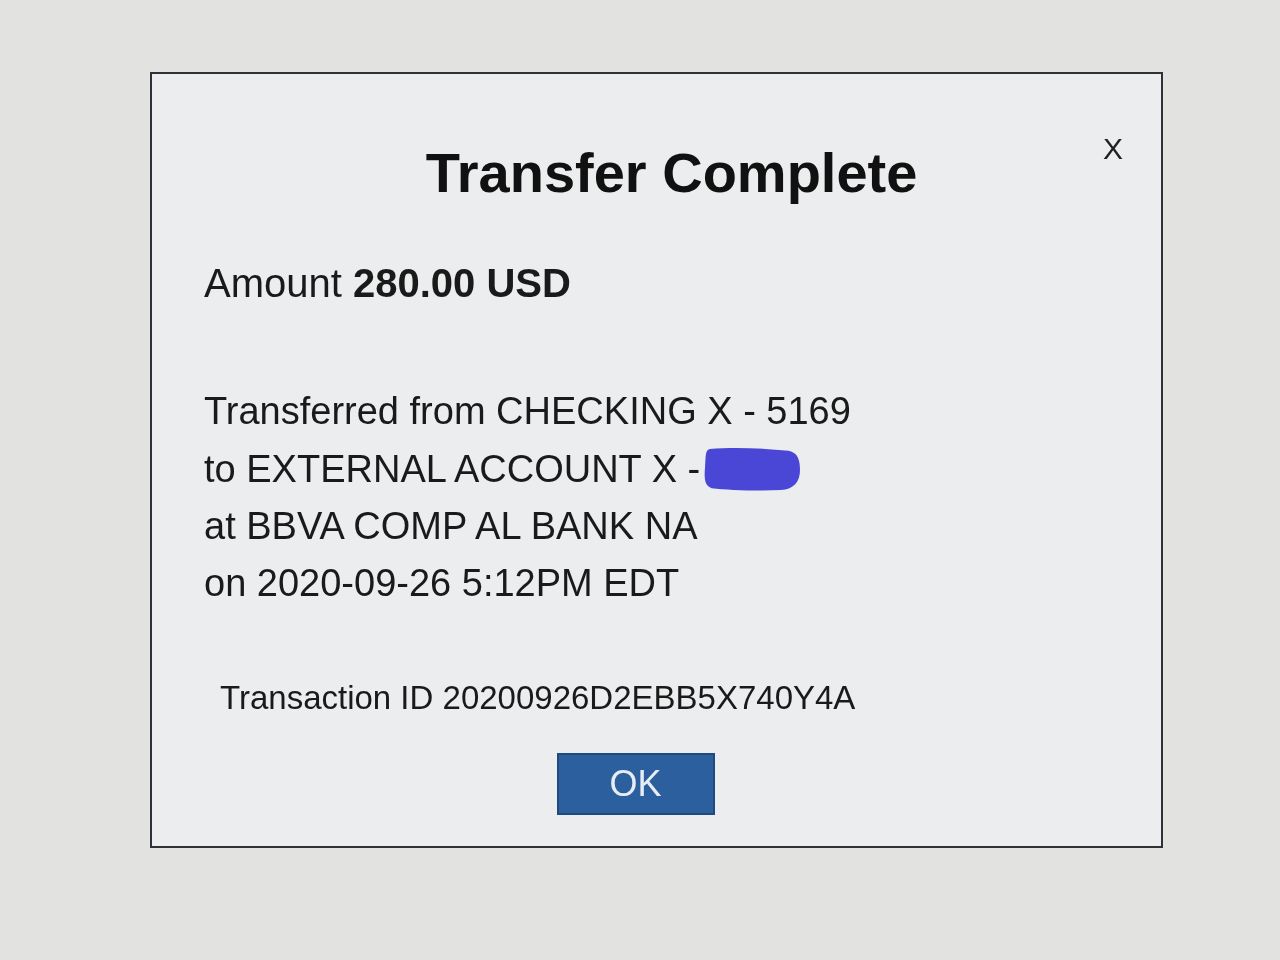 The image size is (1280, 960). Describe the element at coordinates (451, 526) in the screenshot. I see `transfer-detail-text: at BBVA COMP AL BANK NA` at that location.